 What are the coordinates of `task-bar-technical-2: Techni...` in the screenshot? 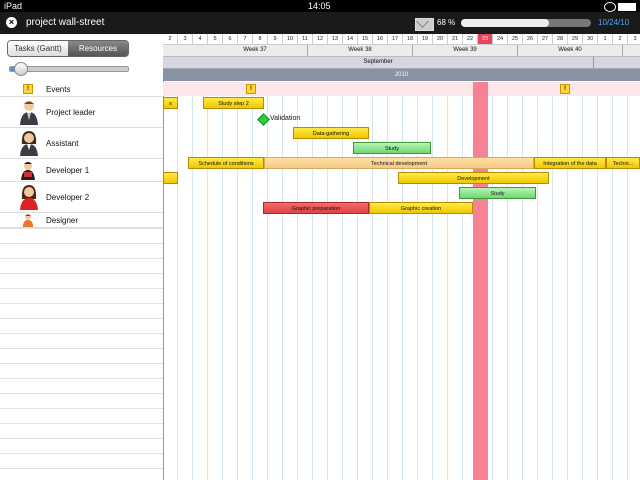 It's located at (623, 163).